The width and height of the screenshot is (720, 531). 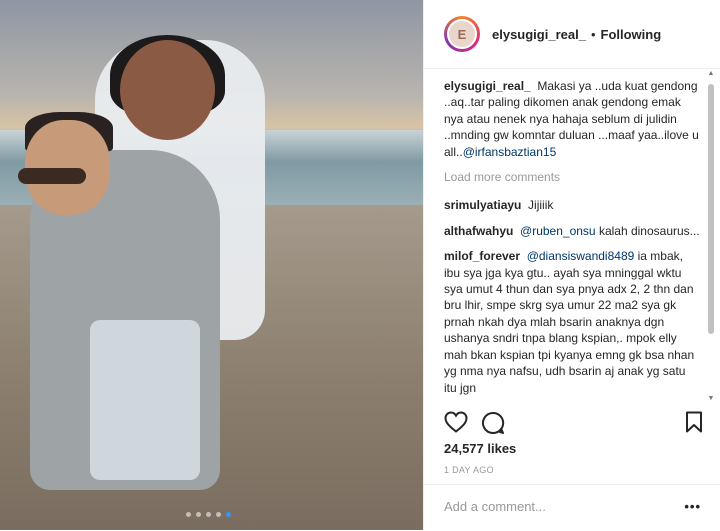 I want to click on likes-count: 24,577 likes, so click(x=480, y=448).